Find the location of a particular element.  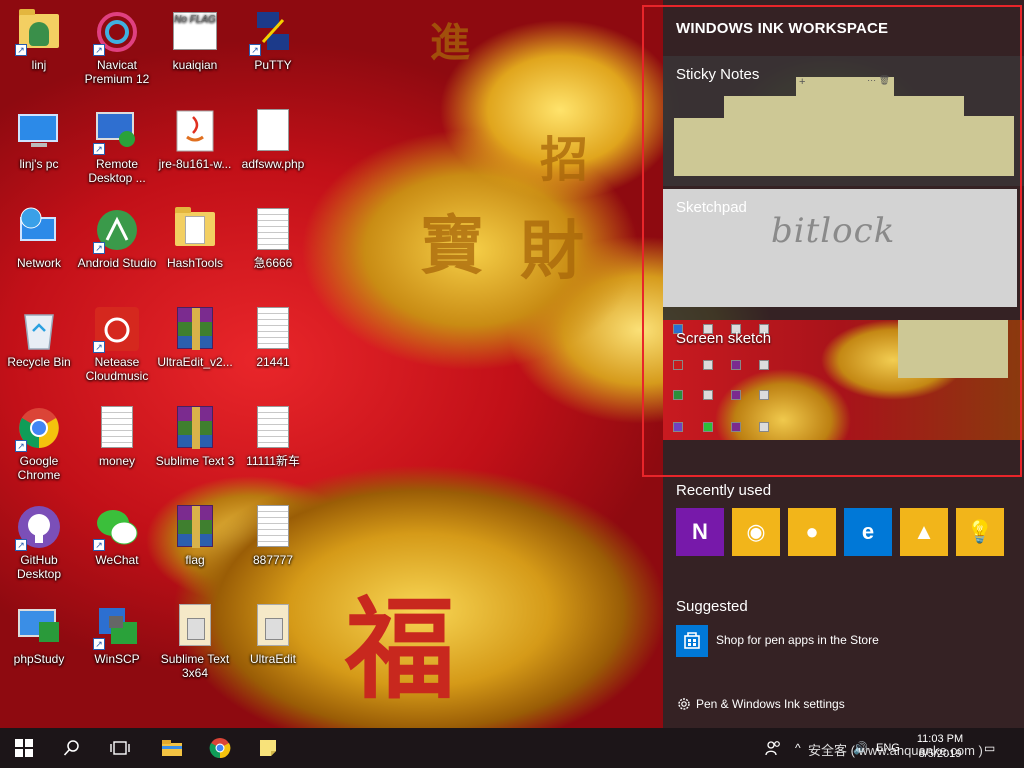

pen-ink-settings-link: Pen & Windows Ink settings is located at coordinates (760, 704).